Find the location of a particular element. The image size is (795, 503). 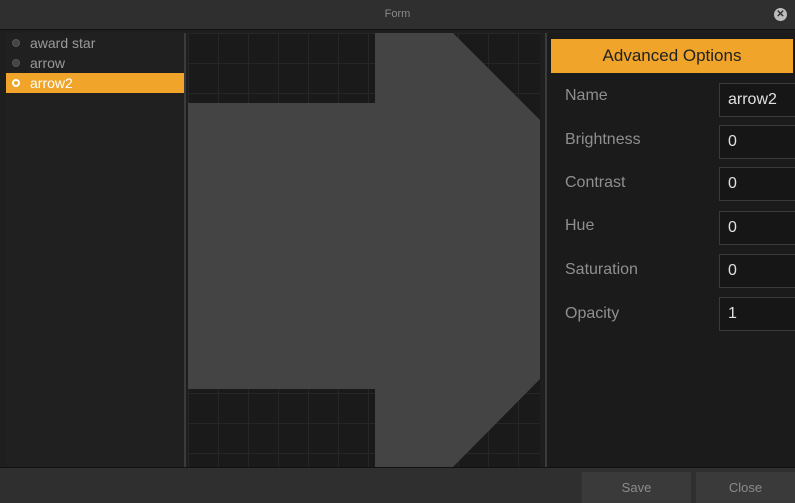

layer-item-label: arrow is located at coordinates (48, 63).